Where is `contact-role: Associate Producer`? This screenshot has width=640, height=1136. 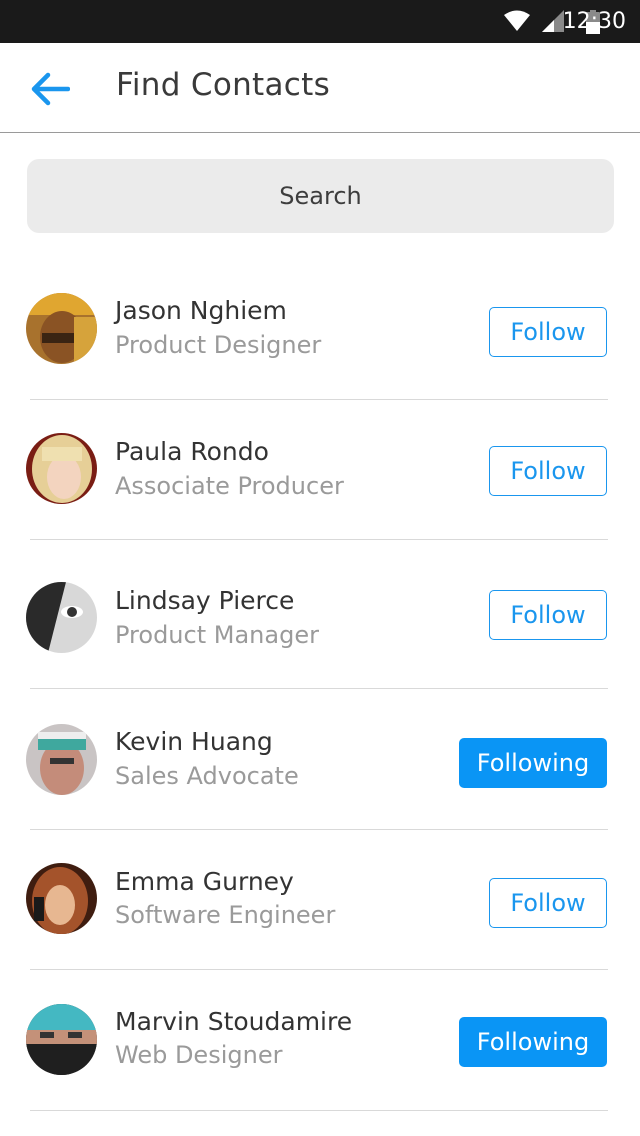 contact-role: Associate Producer is located at coordinates (229, 486).